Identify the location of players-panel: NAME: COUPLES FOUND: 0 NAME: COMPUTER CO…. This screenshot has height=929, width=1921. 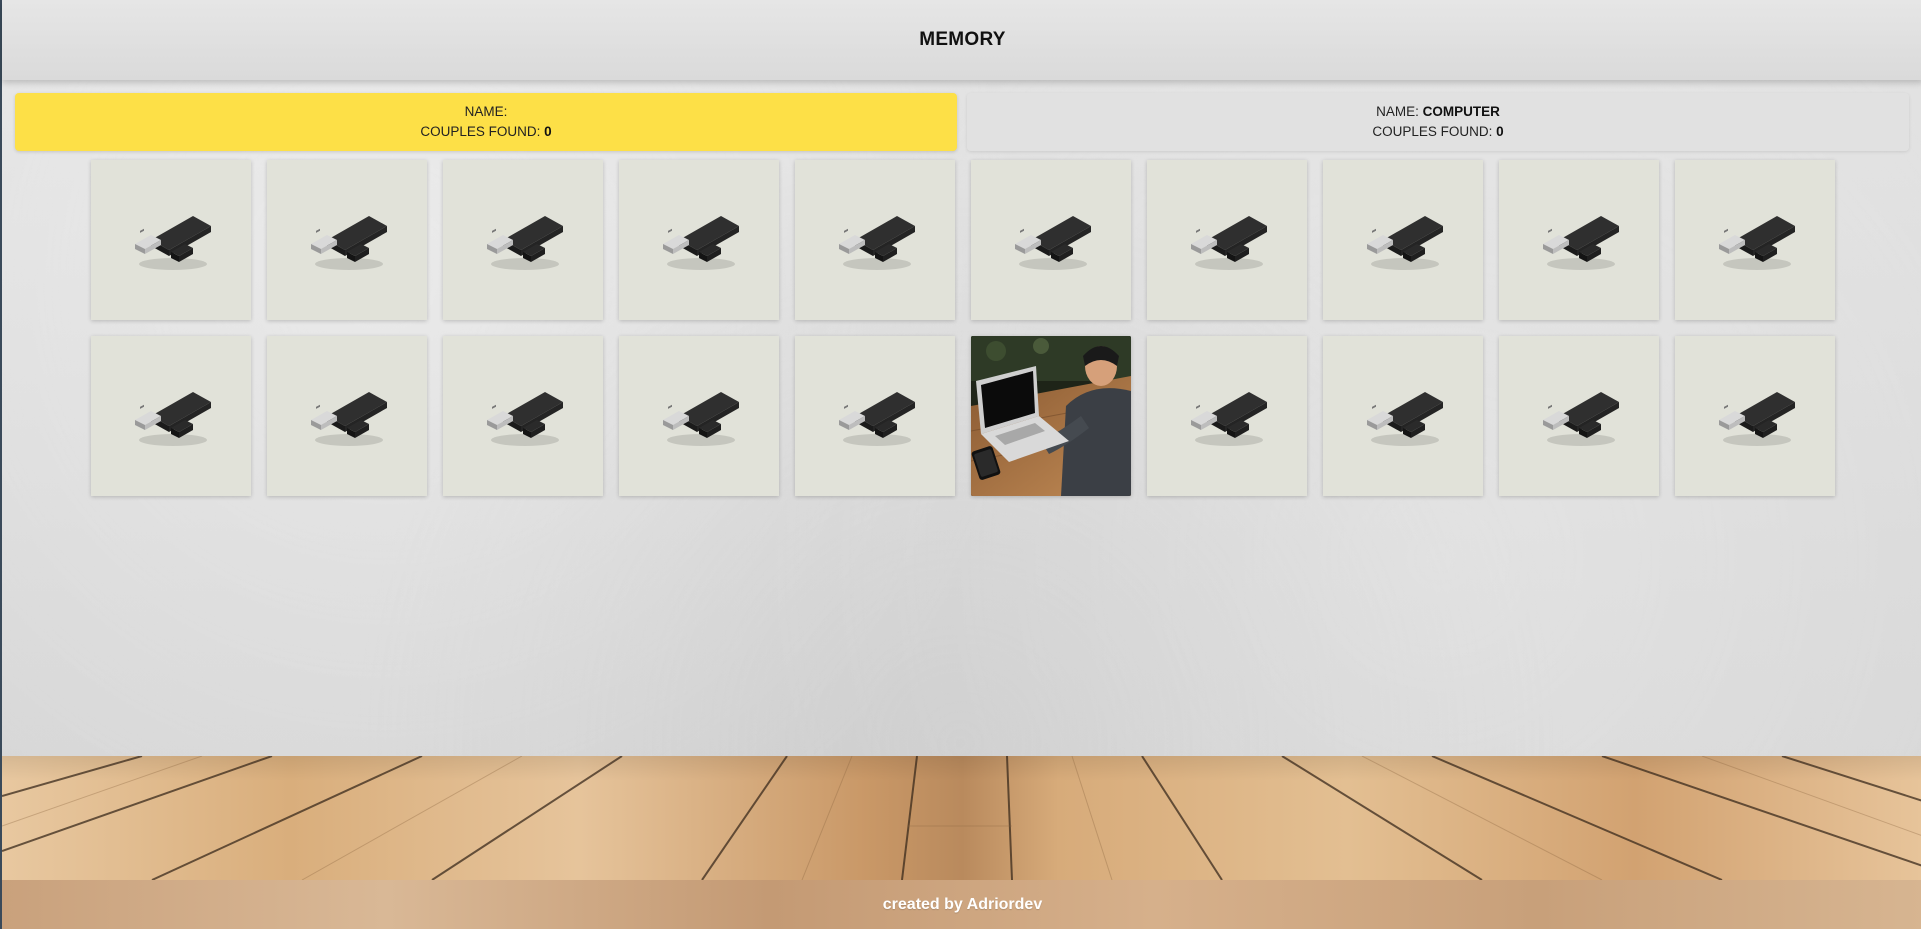
(962, 122).